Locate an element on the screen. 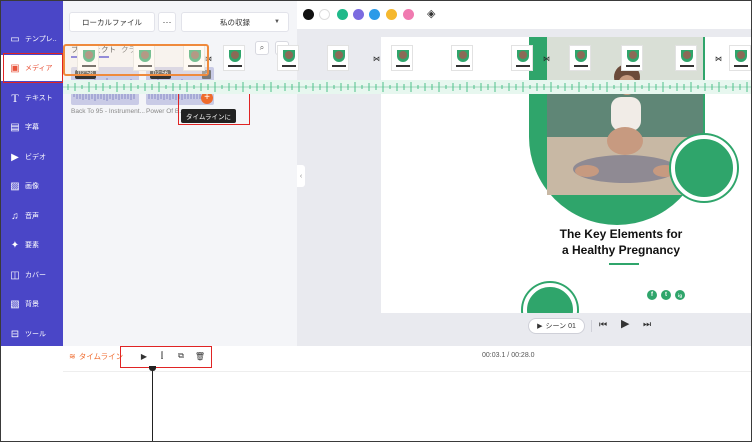 This screenshot has width=752, height=442. text-icon: T is located at coordinates (15, 97).